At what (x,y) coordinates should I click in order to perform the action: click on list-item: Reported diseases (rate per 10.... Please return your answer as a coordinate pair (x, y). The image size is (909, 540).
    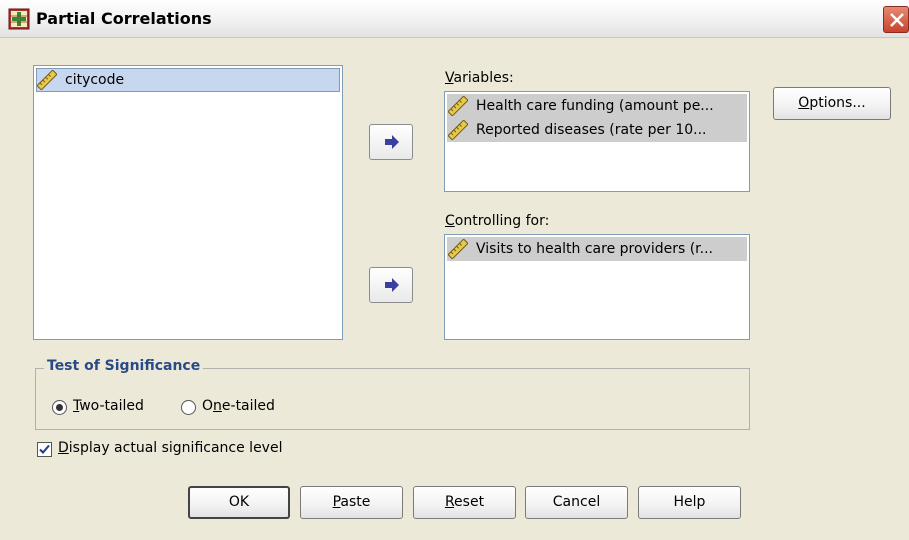
    Looking at the image, I should click on (597, 130).